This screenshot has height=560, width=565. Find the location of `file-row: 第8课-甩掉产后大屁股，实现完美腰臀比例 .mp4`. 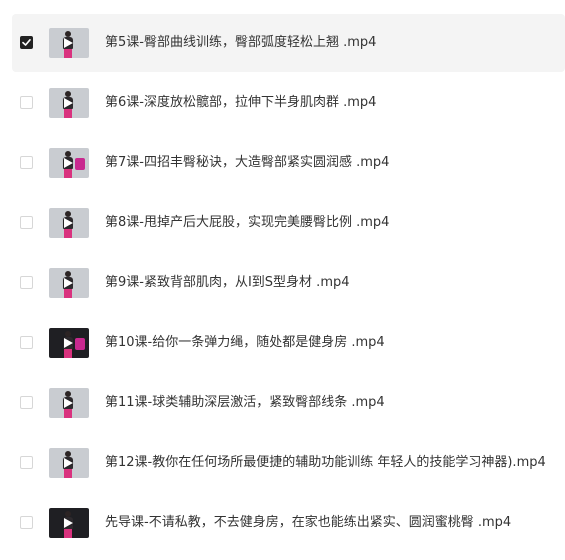

file-row: 第8课-甩掉产后大屁股，实现完美腰臀比例 .mp4 is located at coordinates (288, 223).